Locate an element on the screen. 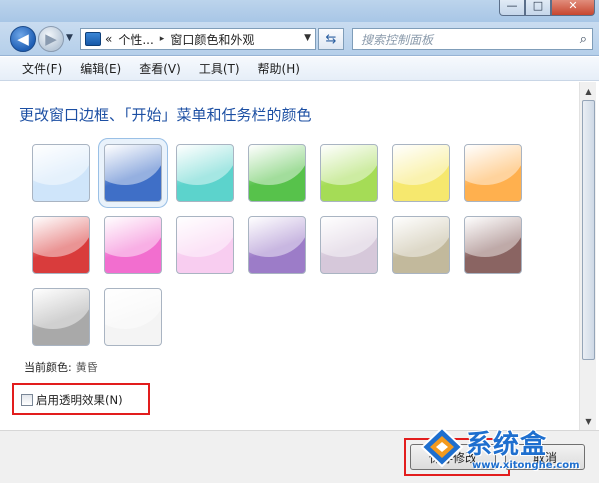 Image resolution: width=599 pixels, height=483 pixels. refresh-button: ⇆ is located at coordinates (331, 39).